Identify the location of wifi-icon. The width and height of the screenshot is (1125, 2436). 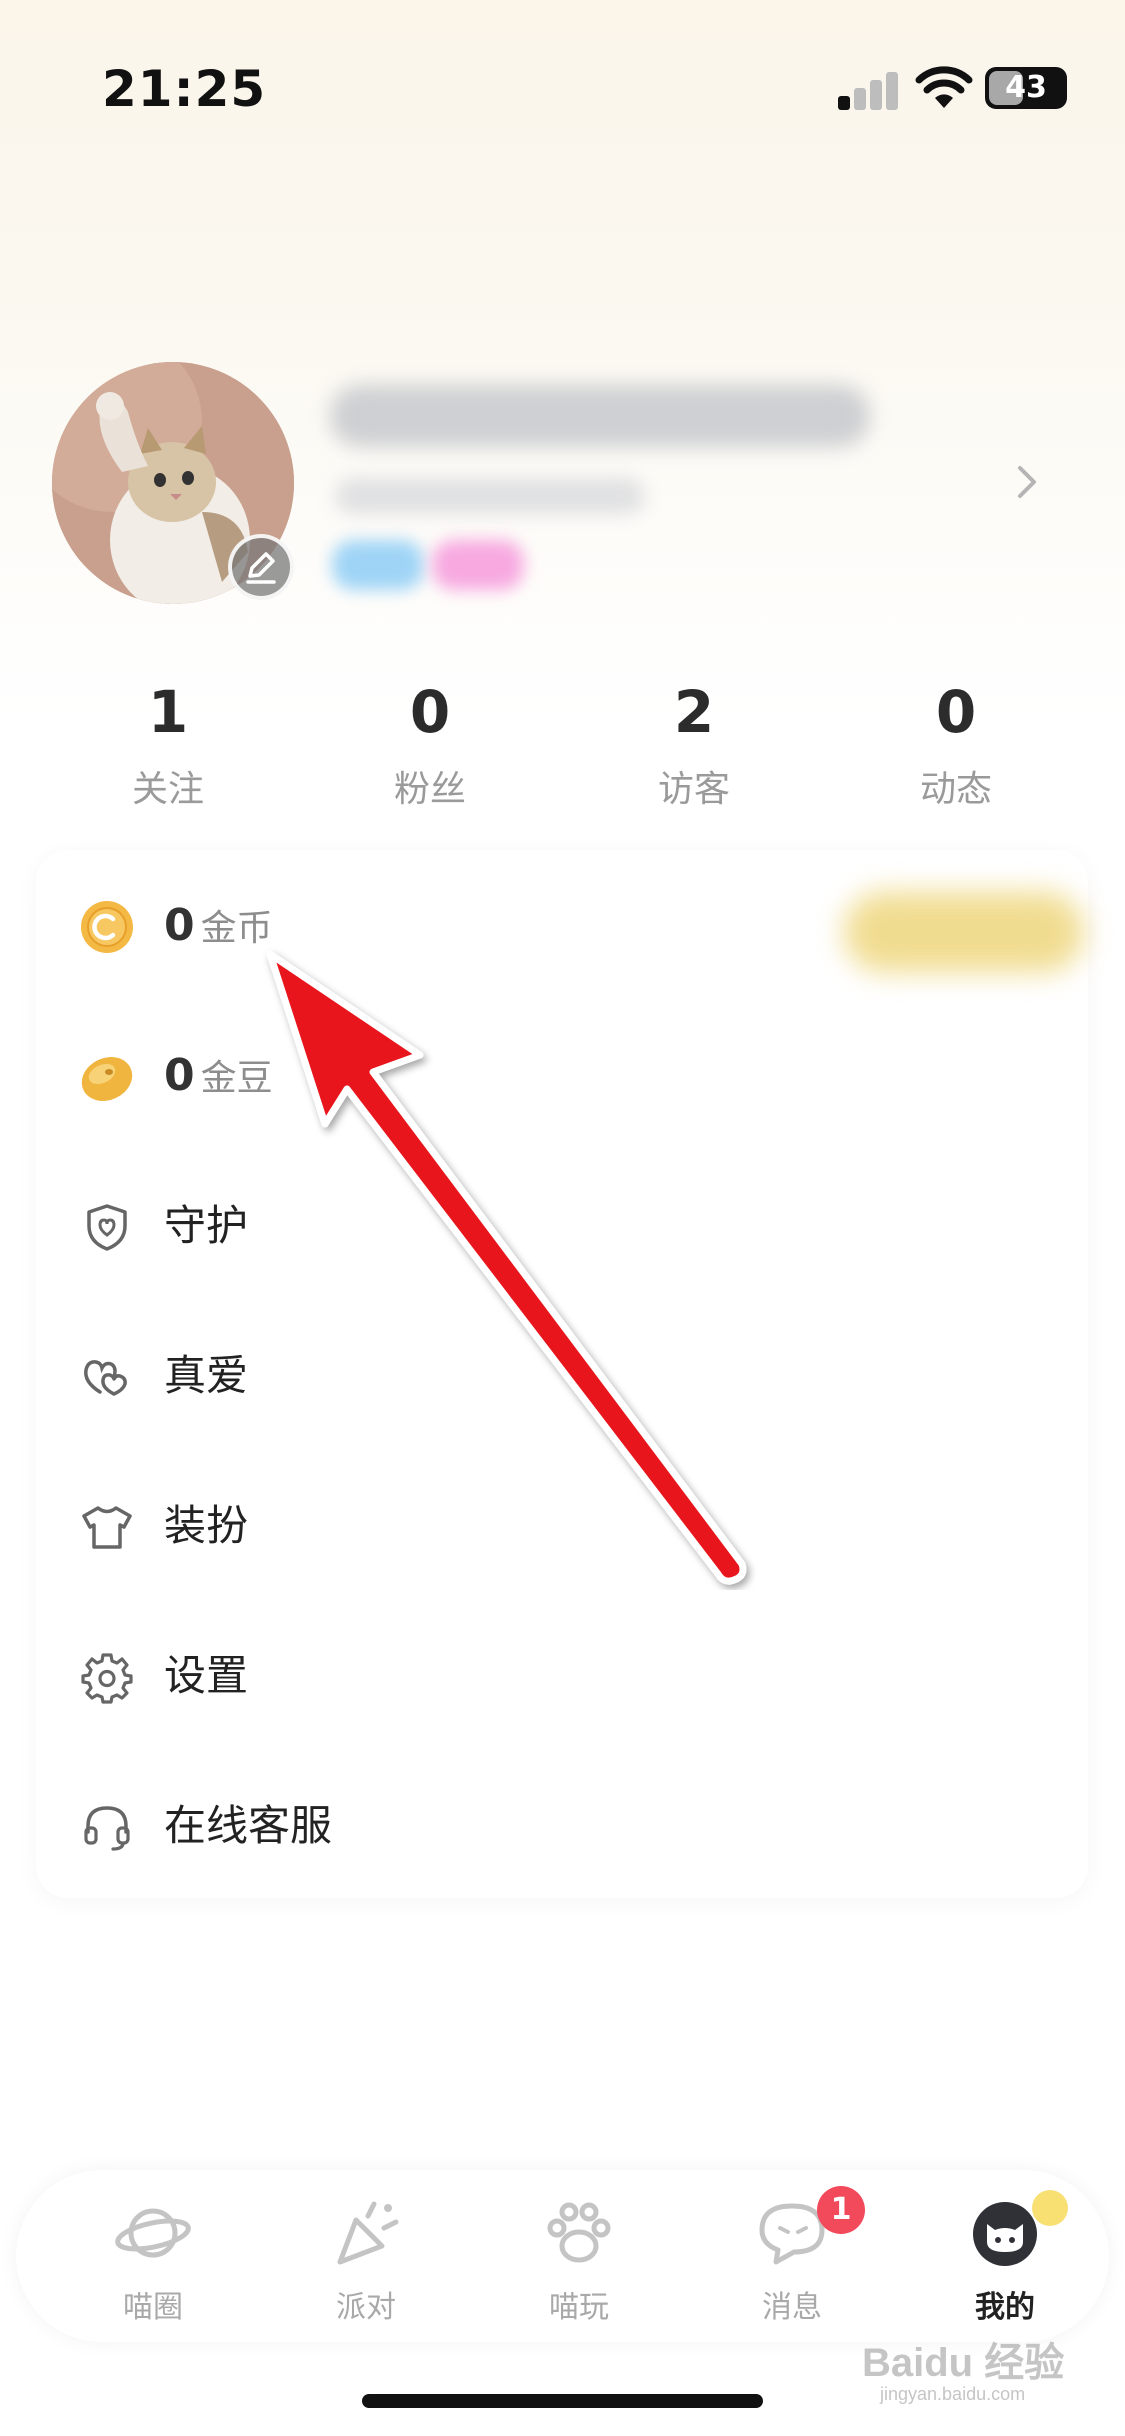
(944, 87).